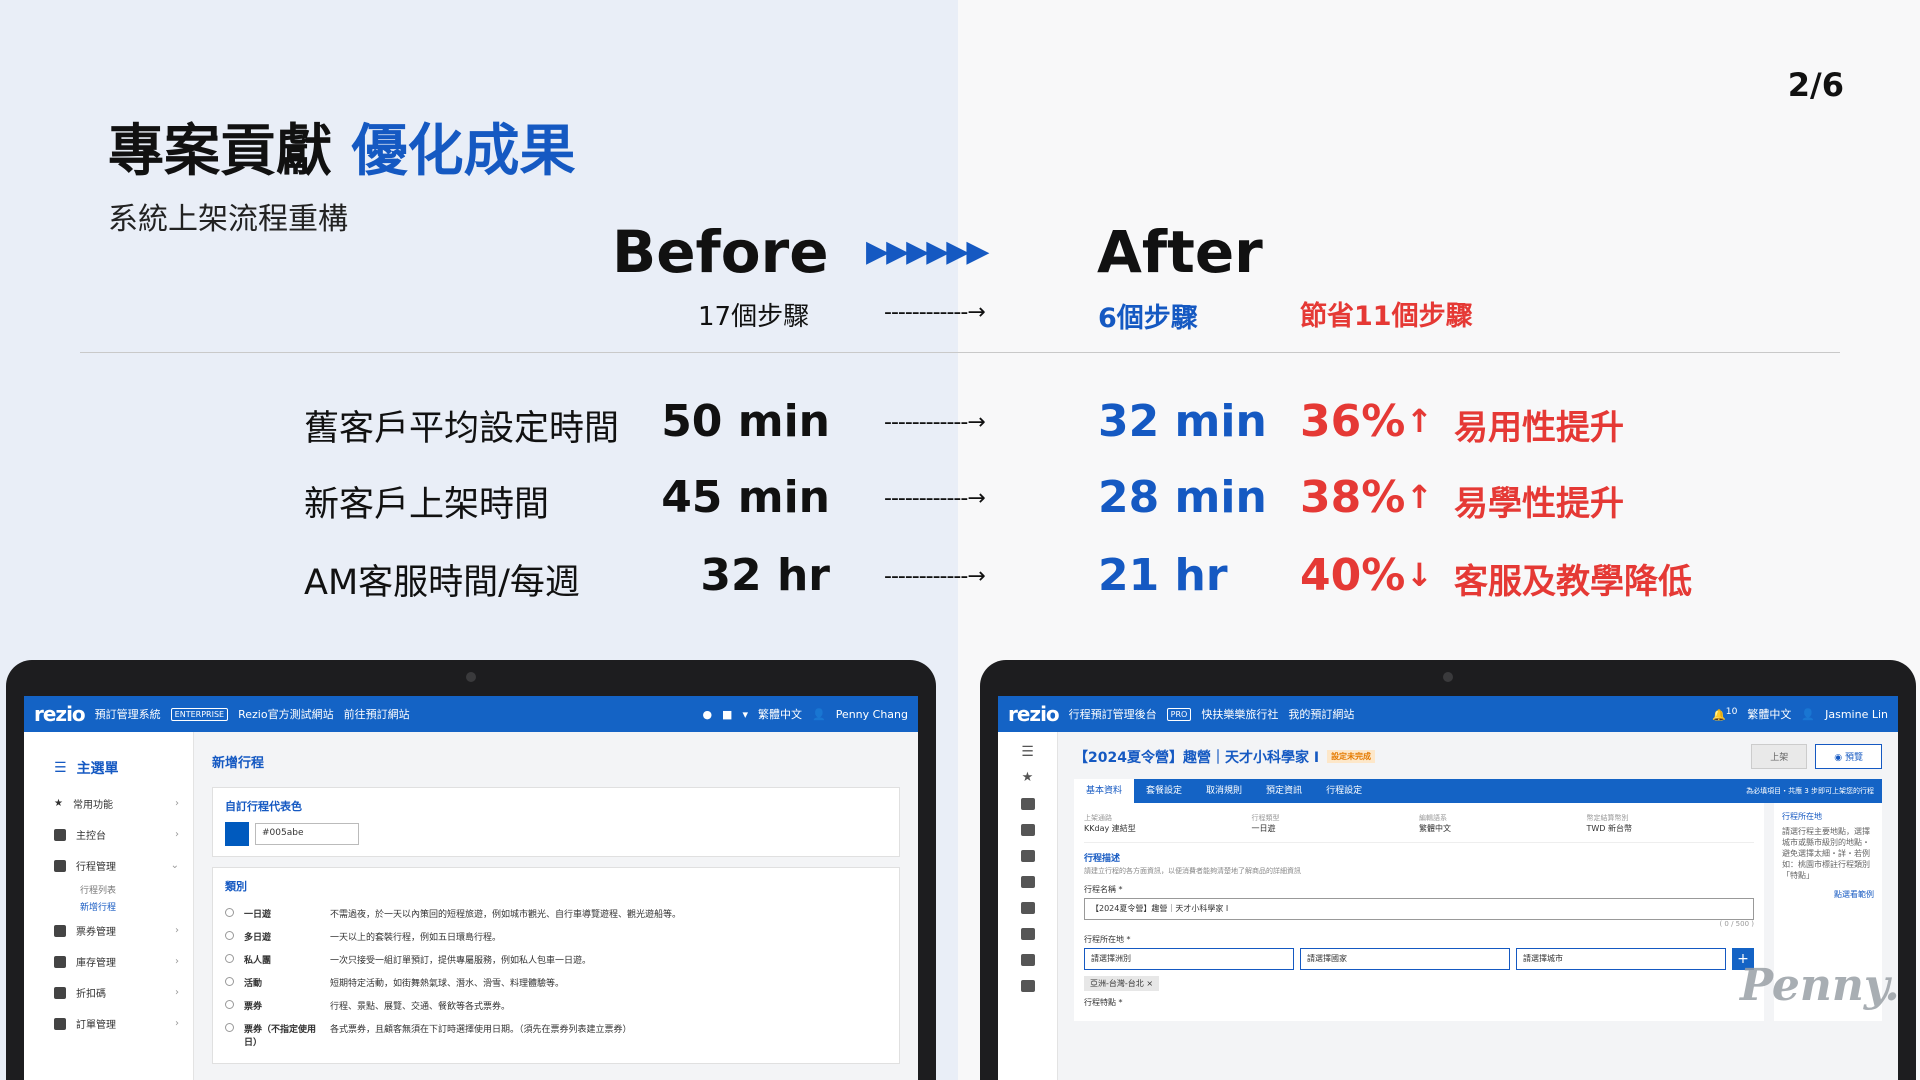 This screenshot has height=1080, width=1920. What do you see at coordinates (1239, 714) in the screenshot?
I see `company-select: 快扶樂樂旅行社` at bounding box center [1239, 714].